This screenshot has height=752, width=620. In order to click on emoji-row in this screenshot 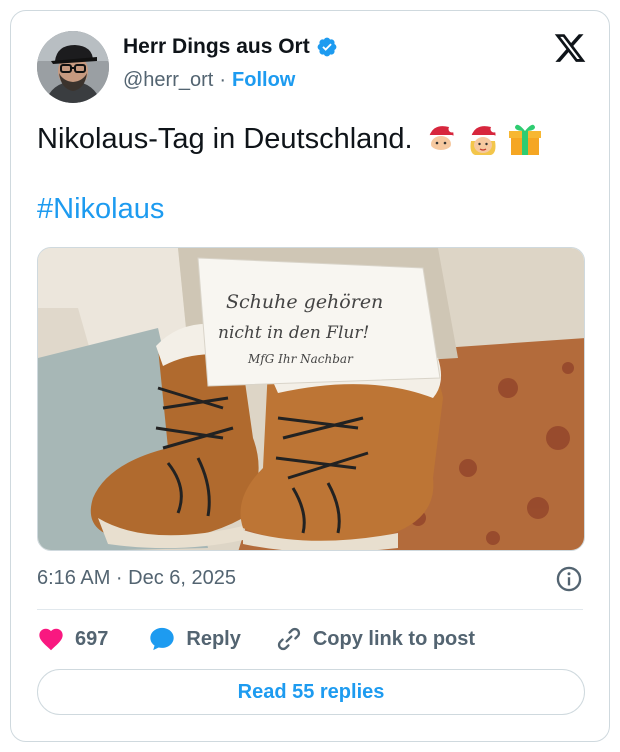, I will do `click(483, 139)`.